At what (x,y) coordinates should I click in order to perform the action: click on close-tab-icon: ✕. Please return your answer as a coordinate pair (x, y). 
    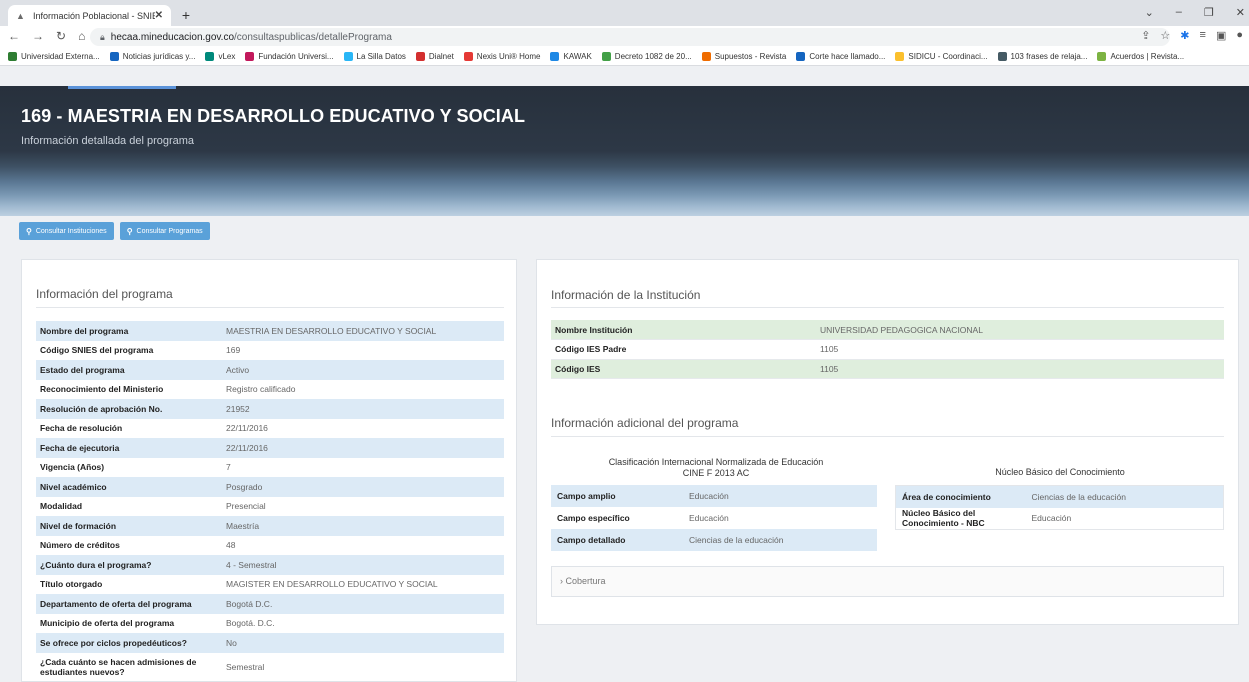
    Looking at the image, I should click on (159, 15).